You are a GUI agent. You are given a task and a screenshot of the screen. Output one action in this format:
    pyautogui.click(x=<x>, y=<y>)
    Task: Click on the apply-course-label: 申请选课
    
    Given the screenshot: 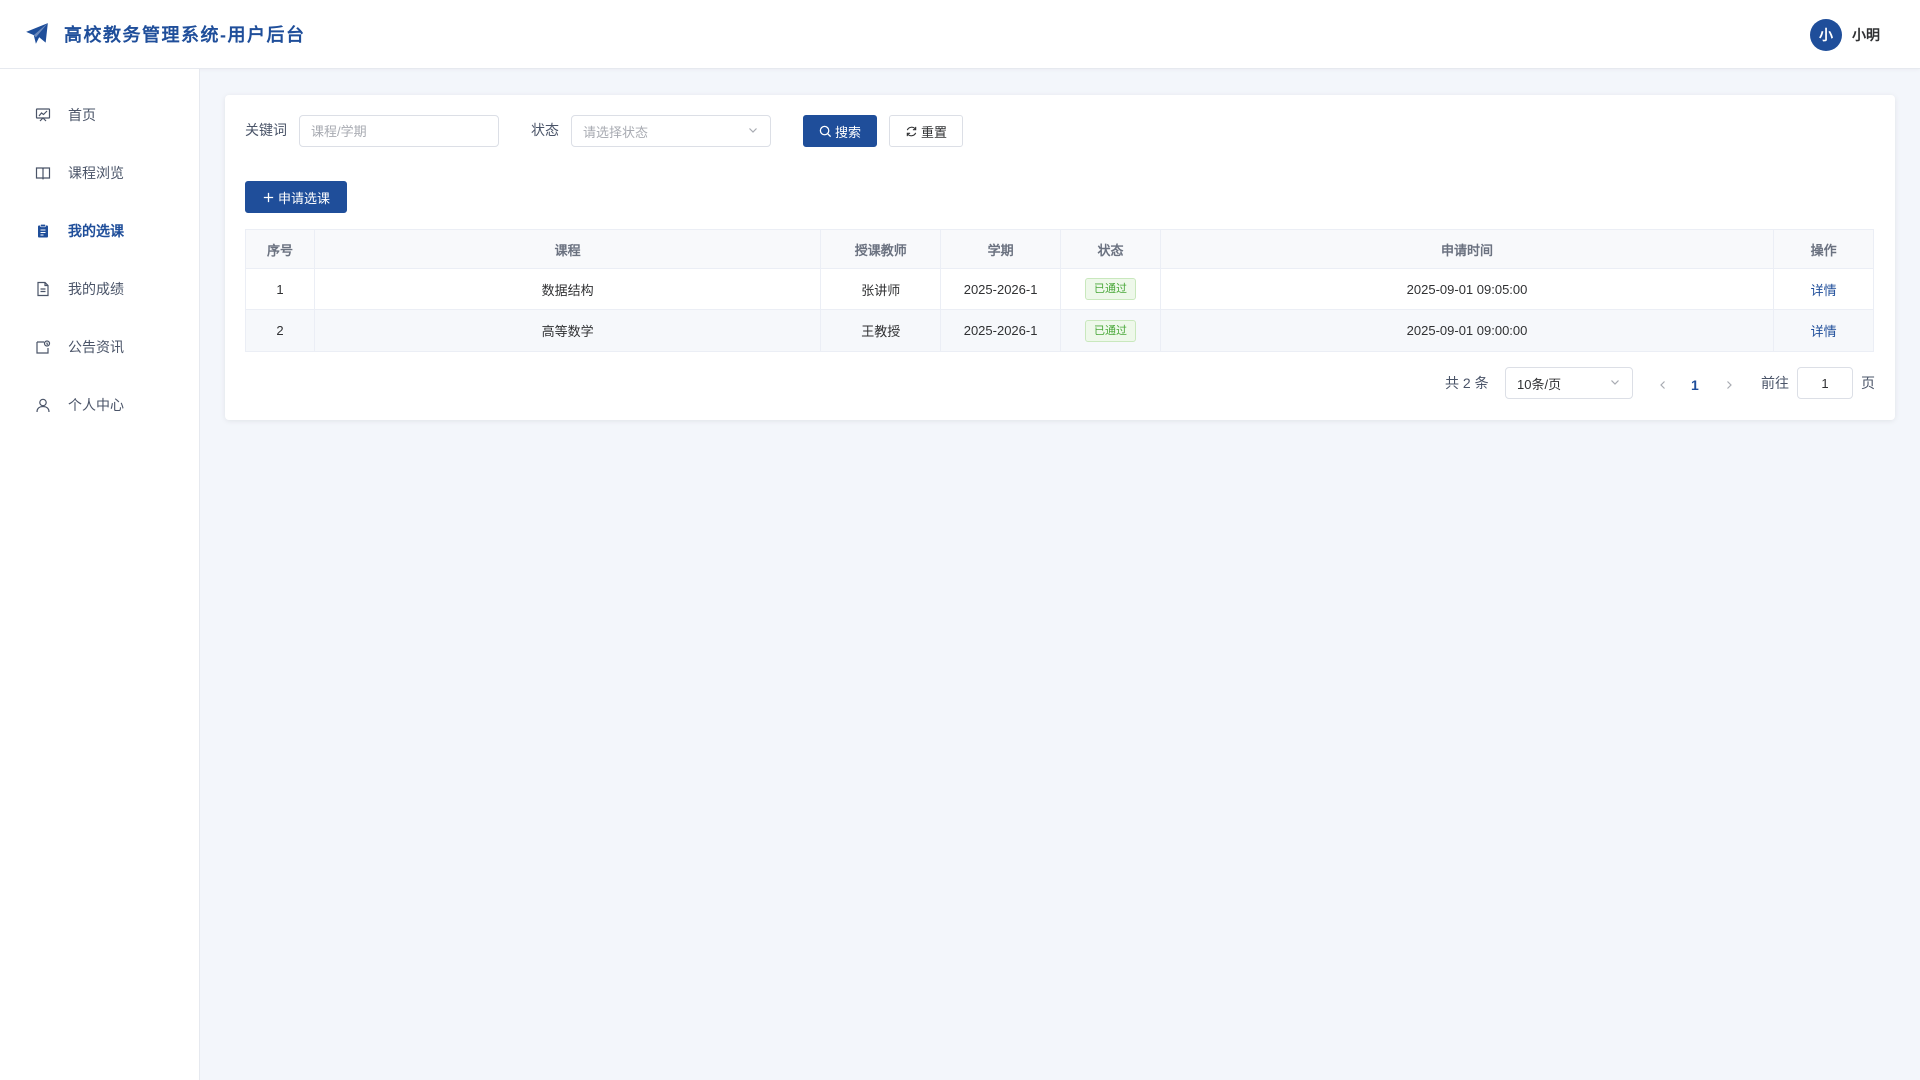 What is the action you would take?
    pyautogui.click(x=303, y=198)
    